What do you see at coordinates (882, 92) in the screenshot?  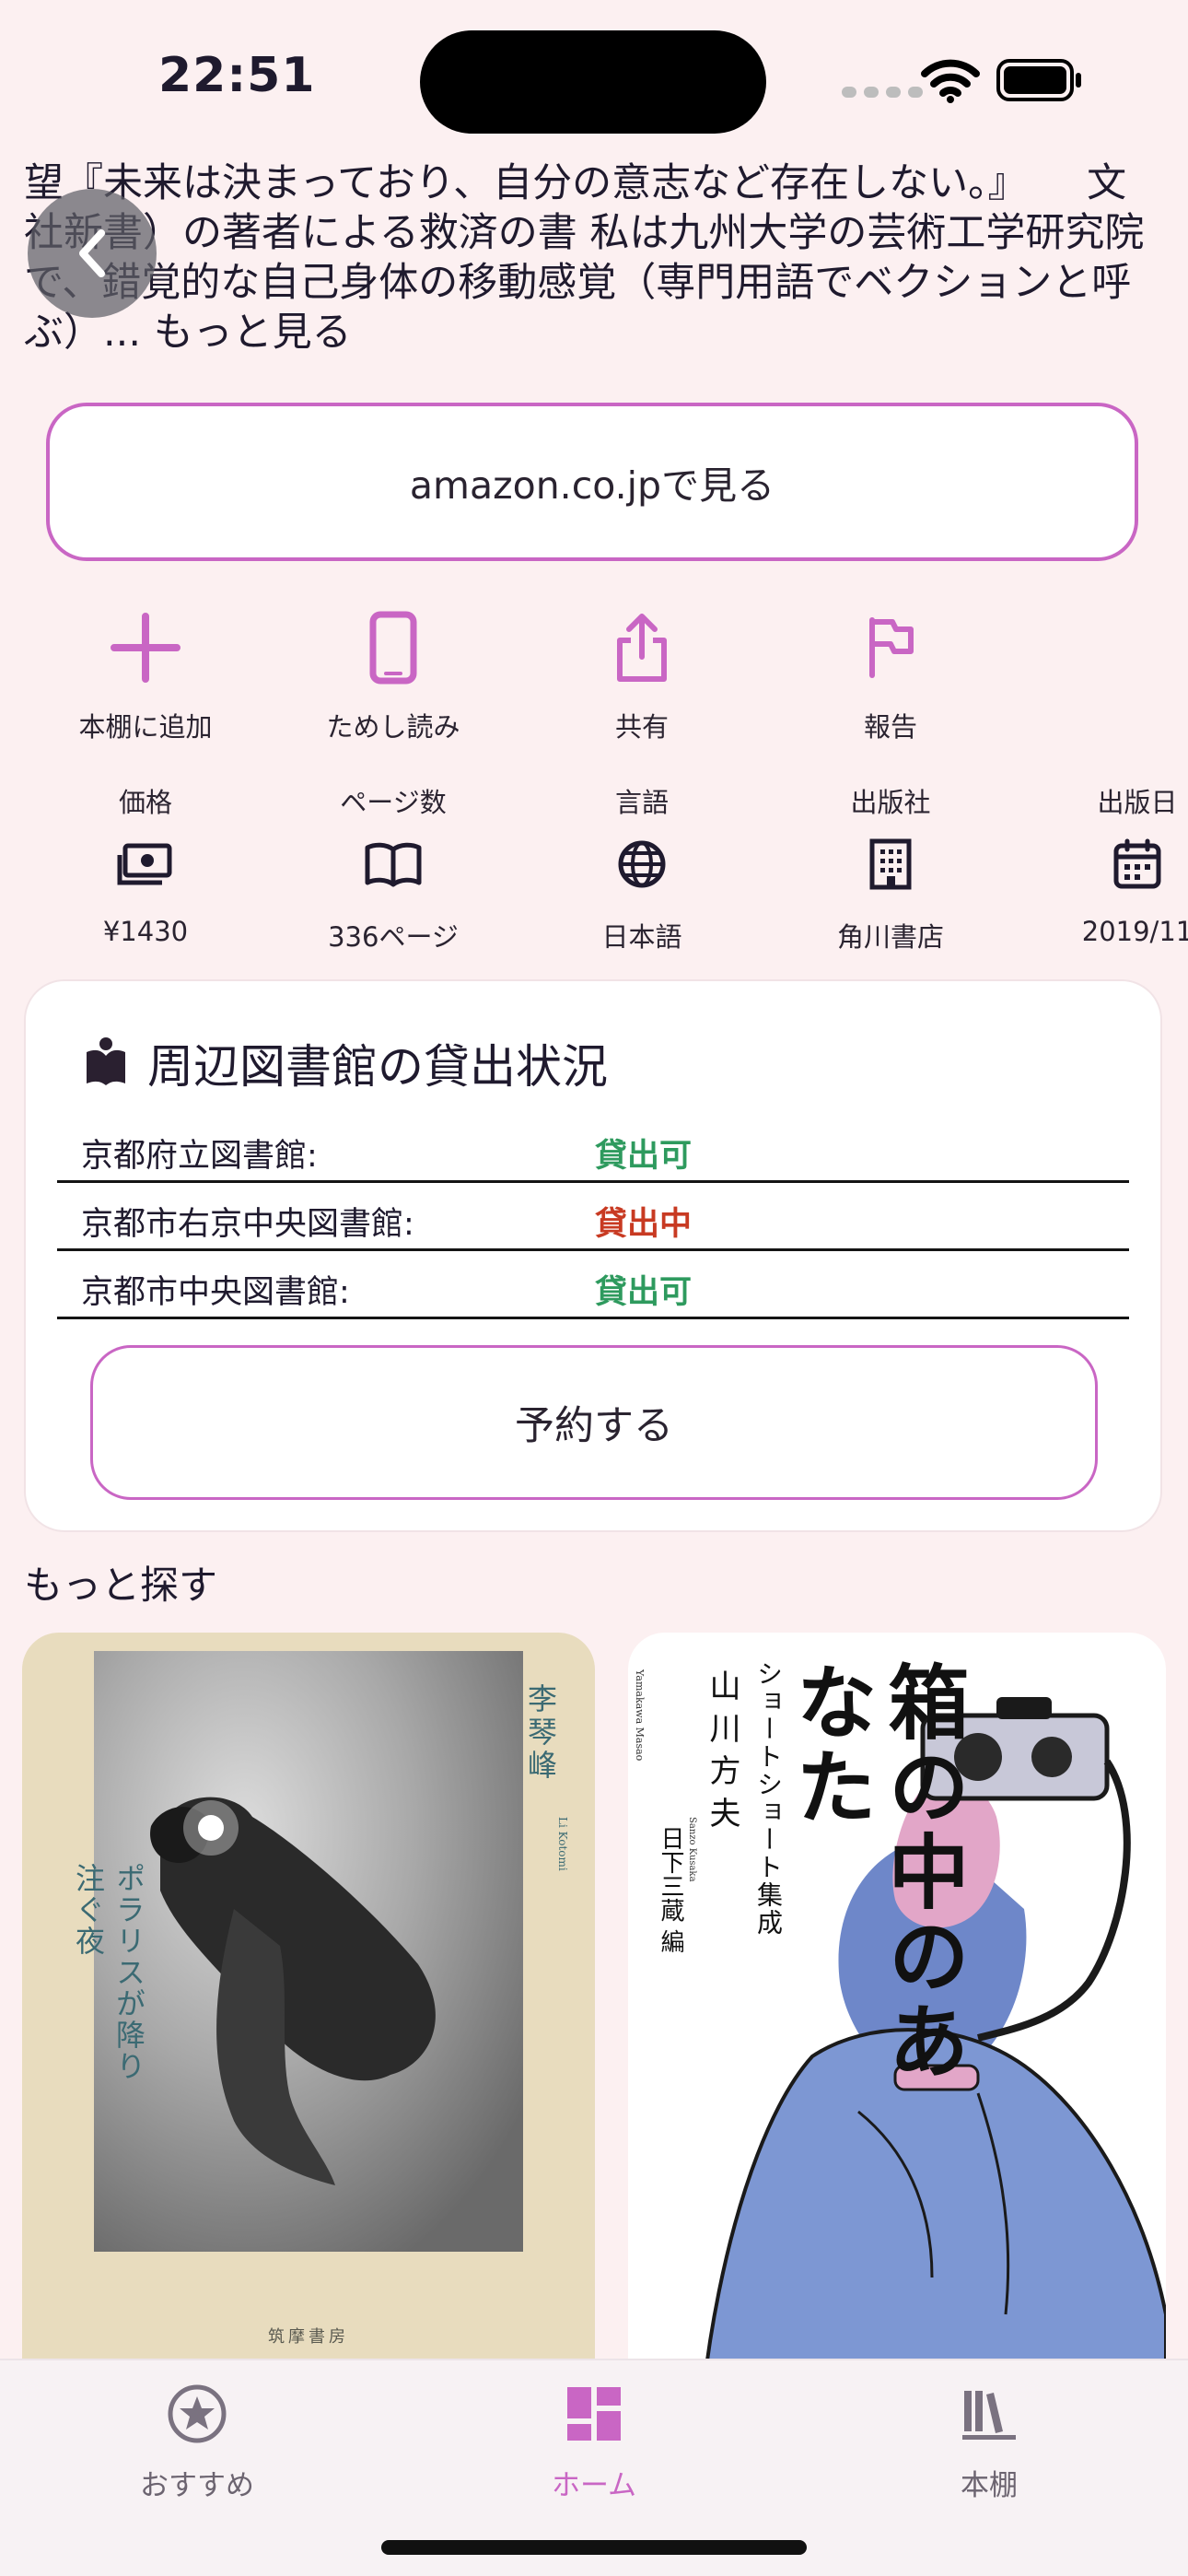 I see `cellular-signal-icon` at bounding box center [882, 92].